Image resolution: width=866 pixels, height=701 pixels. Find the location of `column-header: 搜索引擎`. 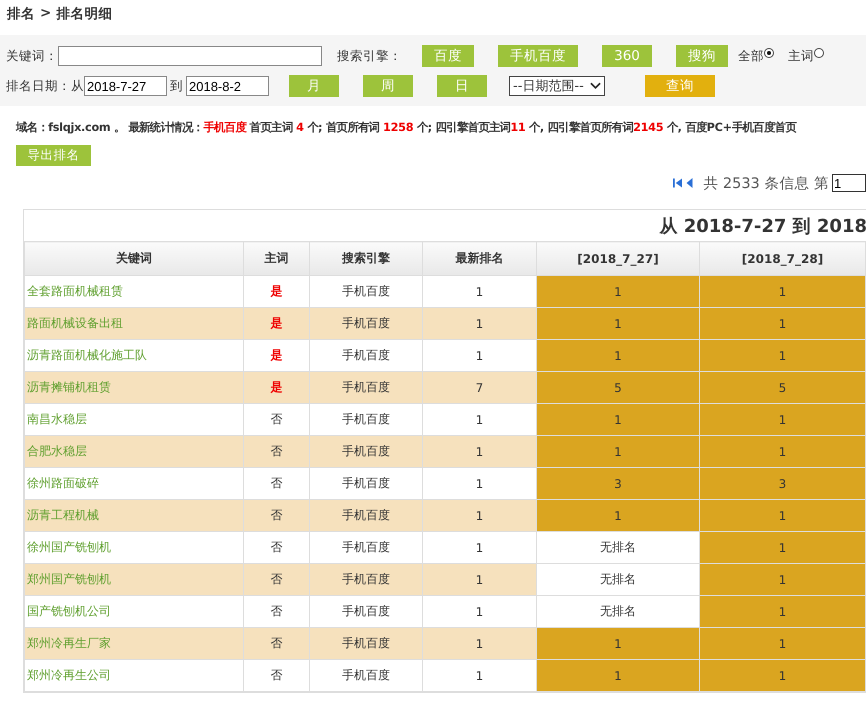

column-header: 搜索引擎 is located at coordinates (366, 259).